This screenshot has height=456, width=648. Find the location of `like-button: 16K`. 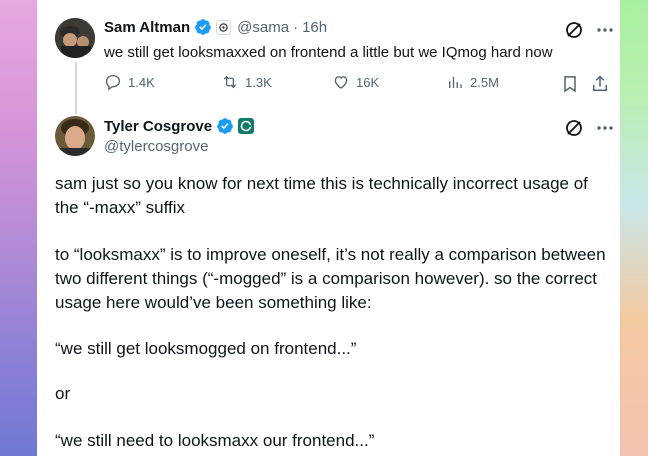

like-button: 16K is located at coordinates (355, 82).